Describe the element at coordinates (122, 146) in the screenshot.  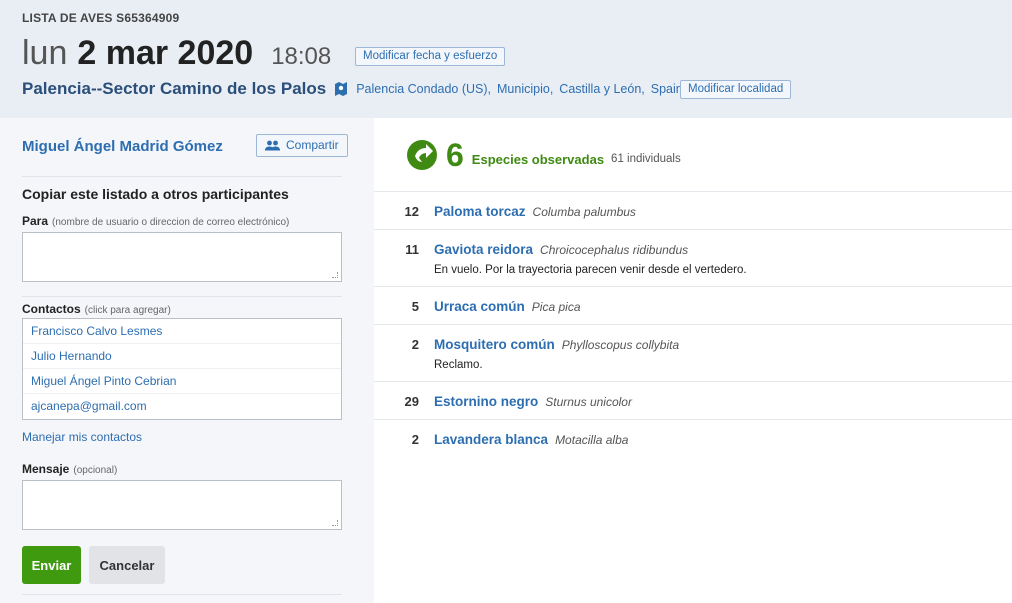
I see `user-name: Miguel Ángel Madrid Gómez` at that location.